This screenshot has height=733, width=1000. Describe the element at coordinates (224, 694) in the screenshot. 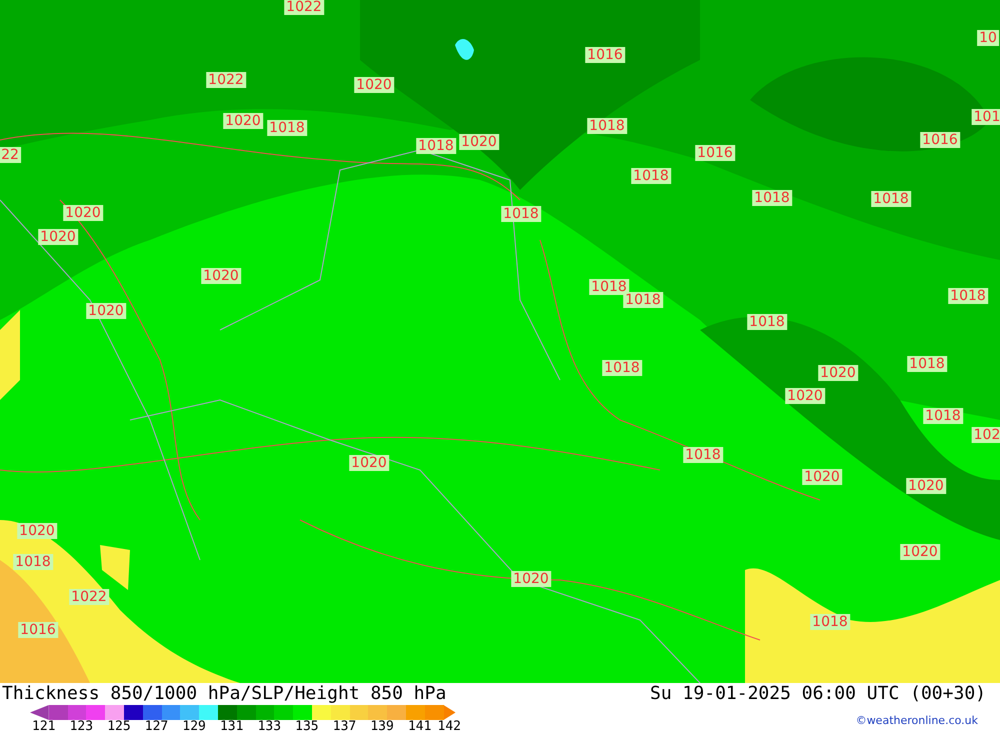

I see `map-title: Thickness 850/1000 hPa/SLP/Height 850 hPa` at that location.